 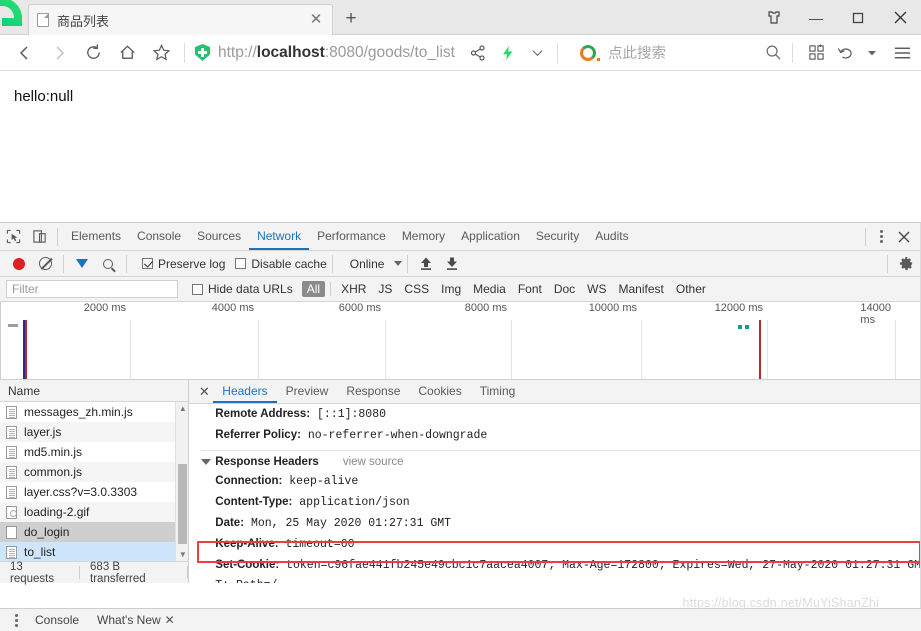 What do you see at coordinates (57, 620) in the screenshot?
I see `drawer-tab-console: Console` at bounding box center [57, 620].